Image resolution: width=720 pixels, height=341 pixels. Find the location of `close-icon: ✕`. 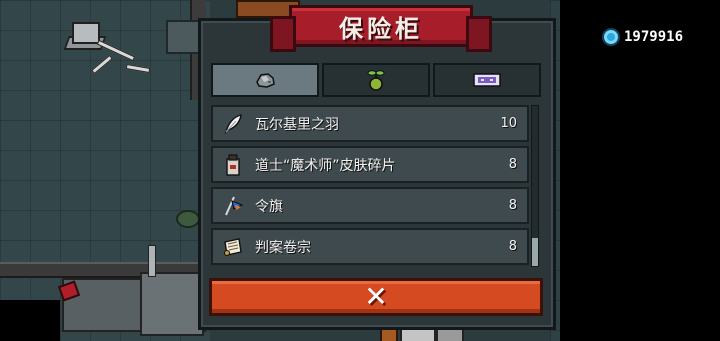

close-icon: ✕ is located at coordinates (376, 296).